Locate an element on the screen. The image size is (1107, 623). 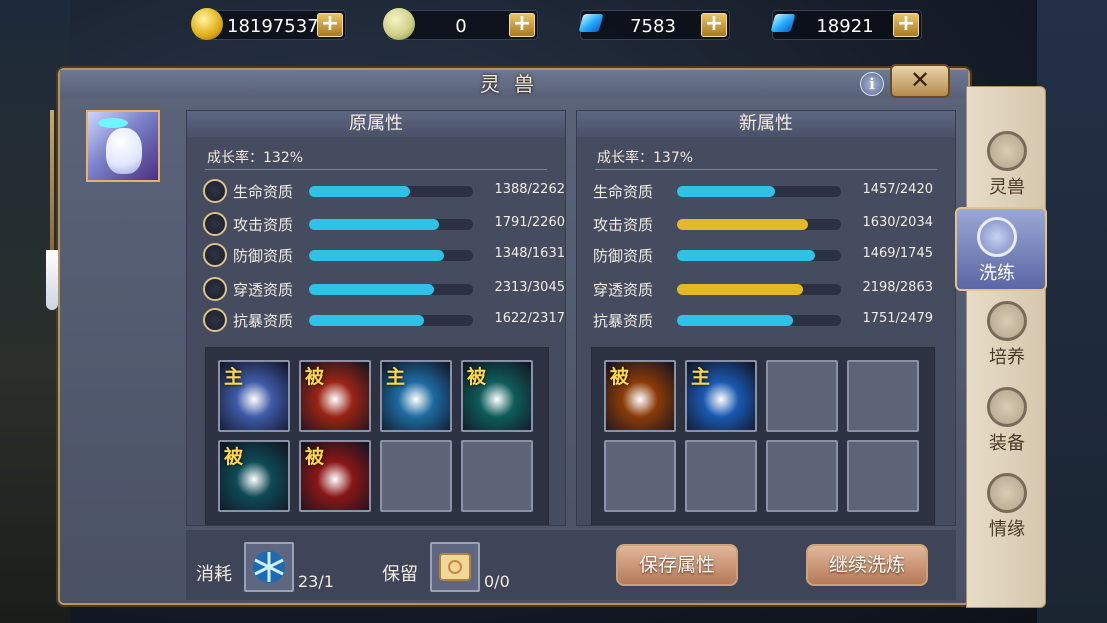
tab-refine: 洗练 is located at coordinates (1001, 249).